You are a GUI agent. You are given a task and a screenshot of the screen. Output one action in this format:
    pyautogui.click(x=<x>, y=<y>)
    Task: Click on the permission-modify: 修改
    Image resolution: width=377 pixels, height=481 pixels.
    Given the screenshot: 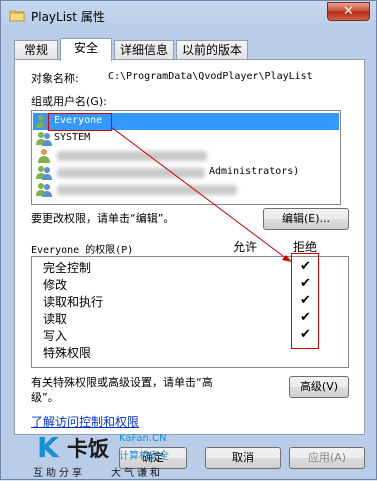 What is the action you would take?
    pyautogui.click(x=55, y=285)
    